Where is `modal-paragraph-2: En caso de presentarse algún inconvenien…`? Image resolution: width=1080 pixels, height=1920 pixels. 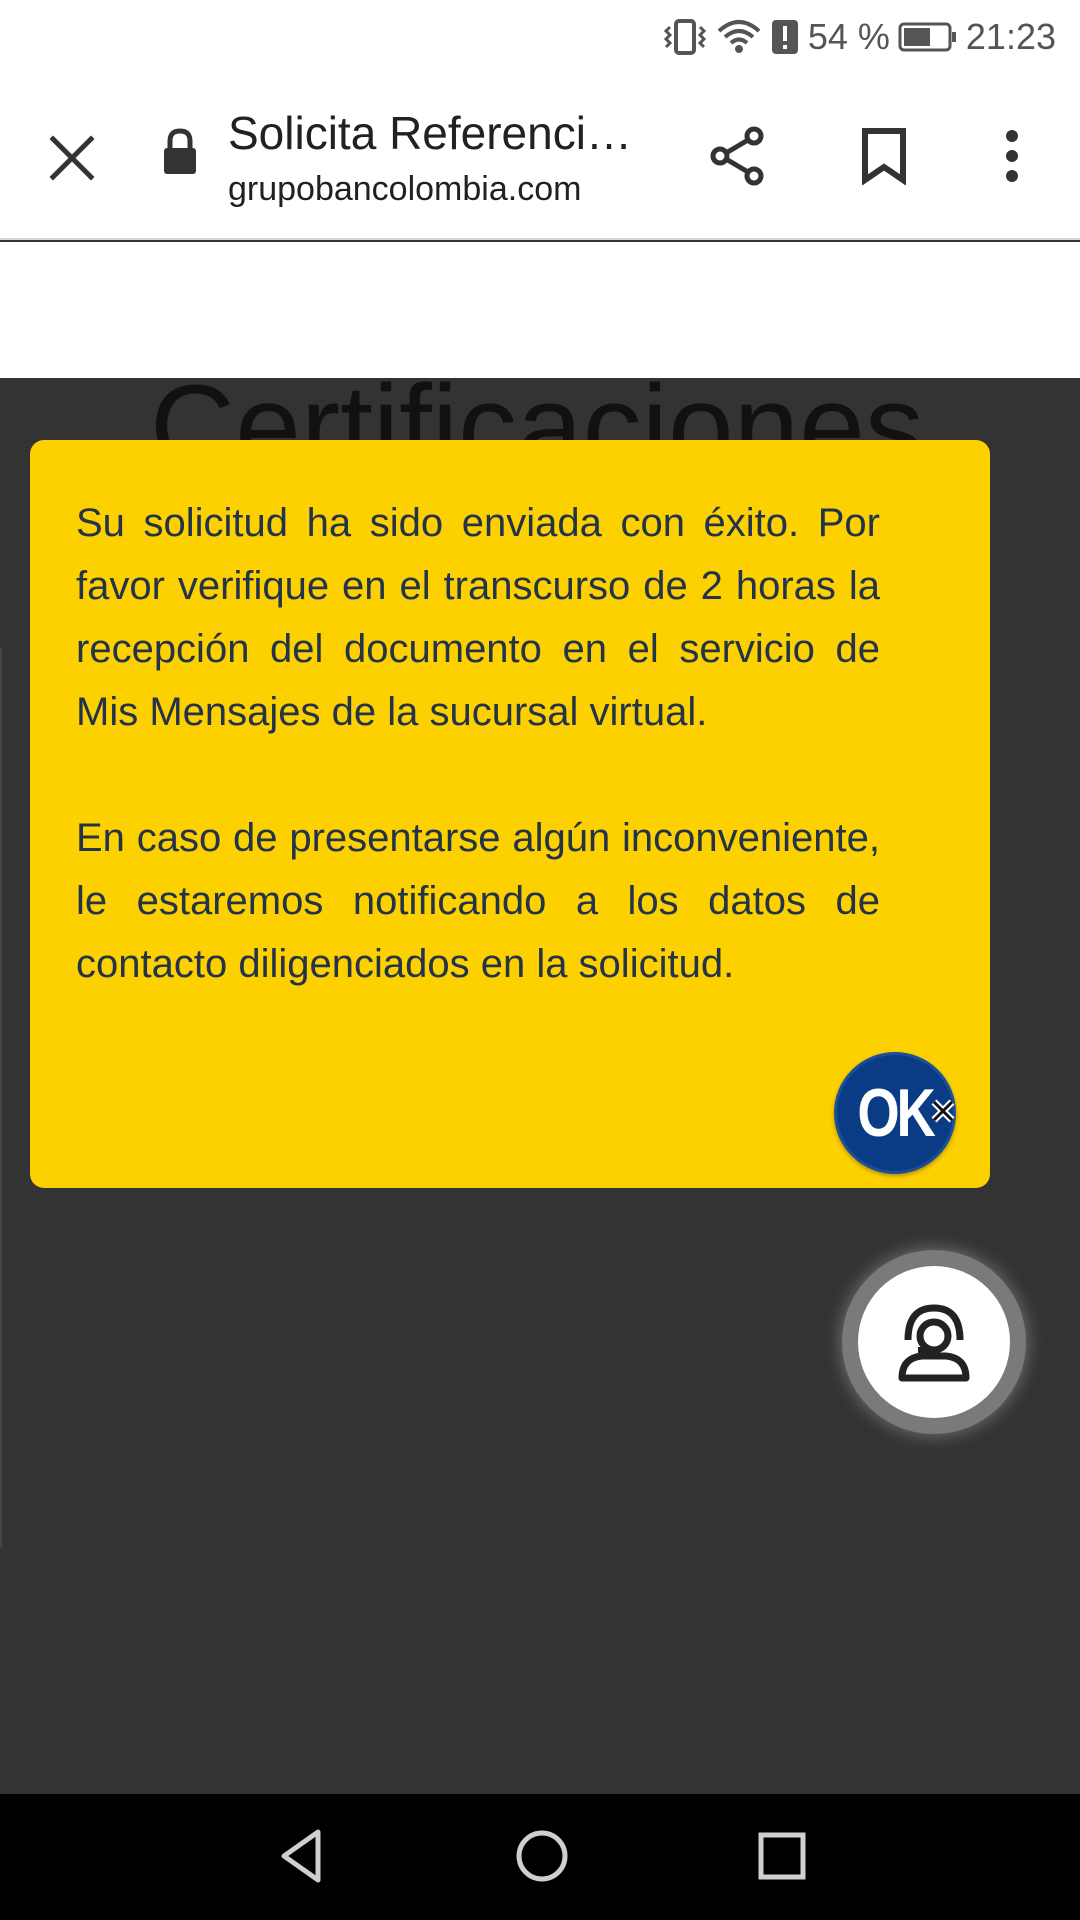 modal-paragraph-2: En caso de presentarse algún inconvenien… is located at coordinates (478, 901).